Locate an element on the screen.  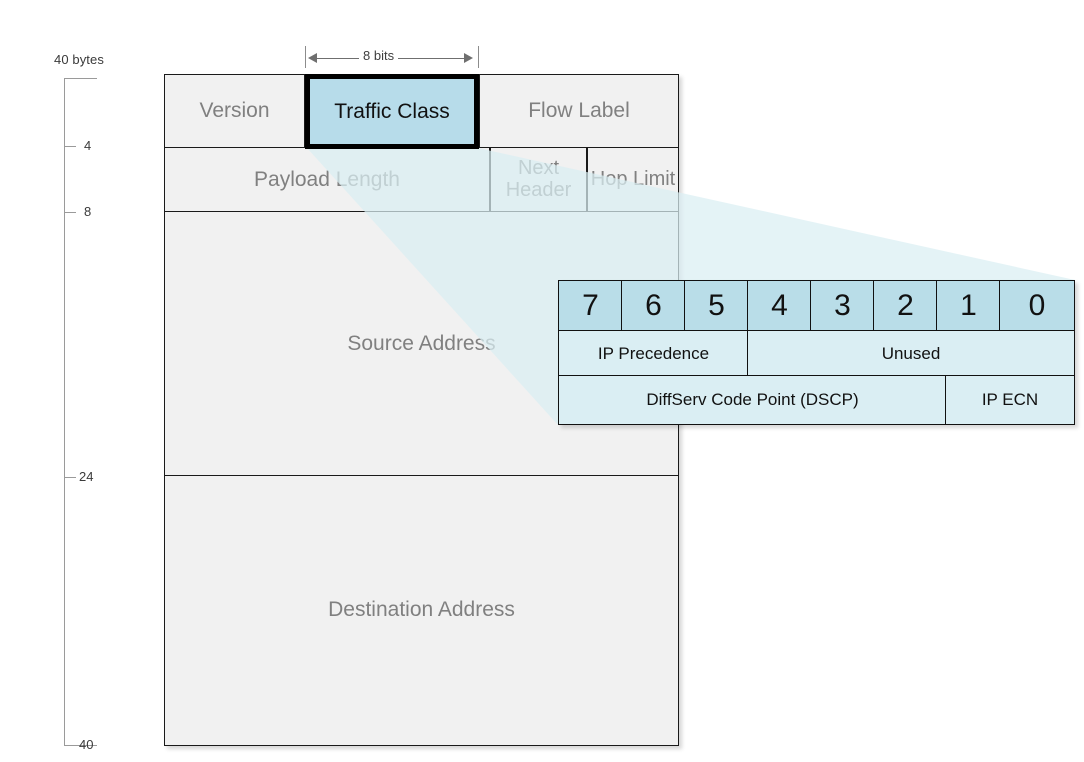
scale-tick-label-24: 24 is located at coordinates (86, 476).